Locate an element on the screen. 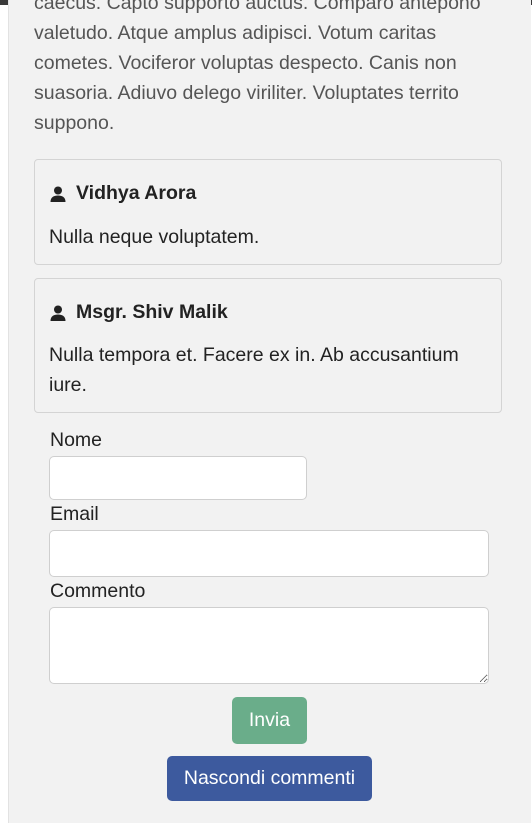  email-label: Email is located at coordinates (74, 514).